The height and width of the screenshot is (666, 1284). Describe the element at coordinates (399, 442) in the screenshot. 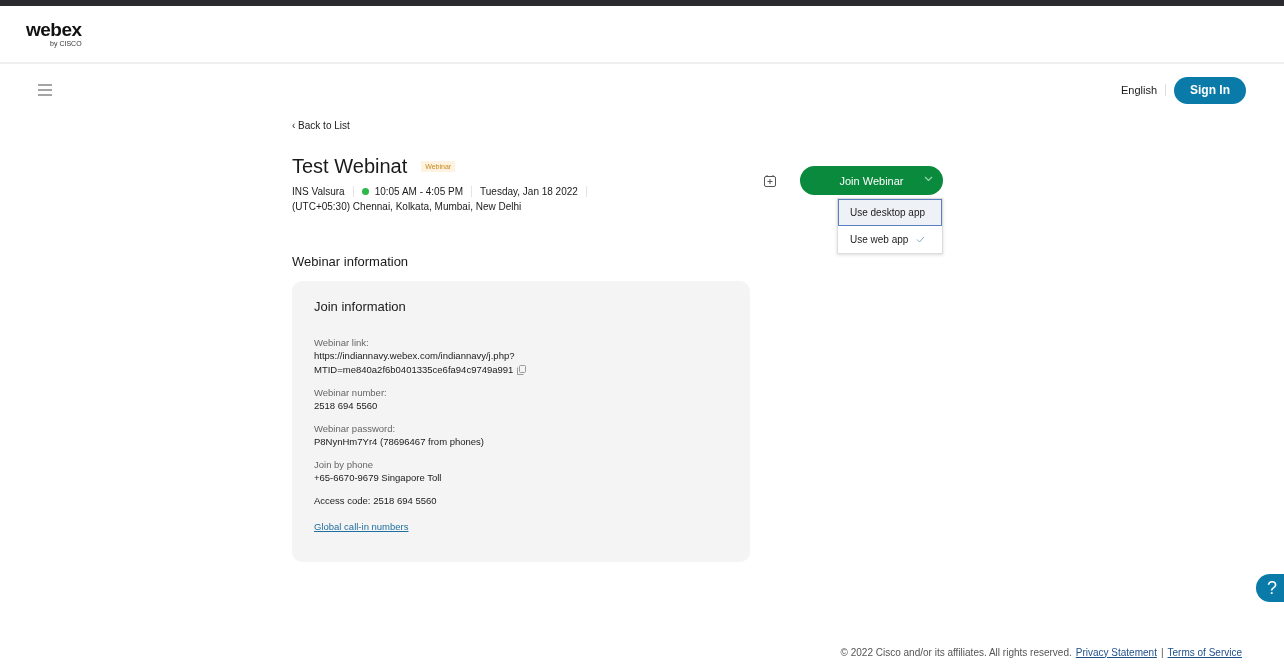

I see `field-value: P8NynHm7Yr4 (78696467 from phones)` at that location.